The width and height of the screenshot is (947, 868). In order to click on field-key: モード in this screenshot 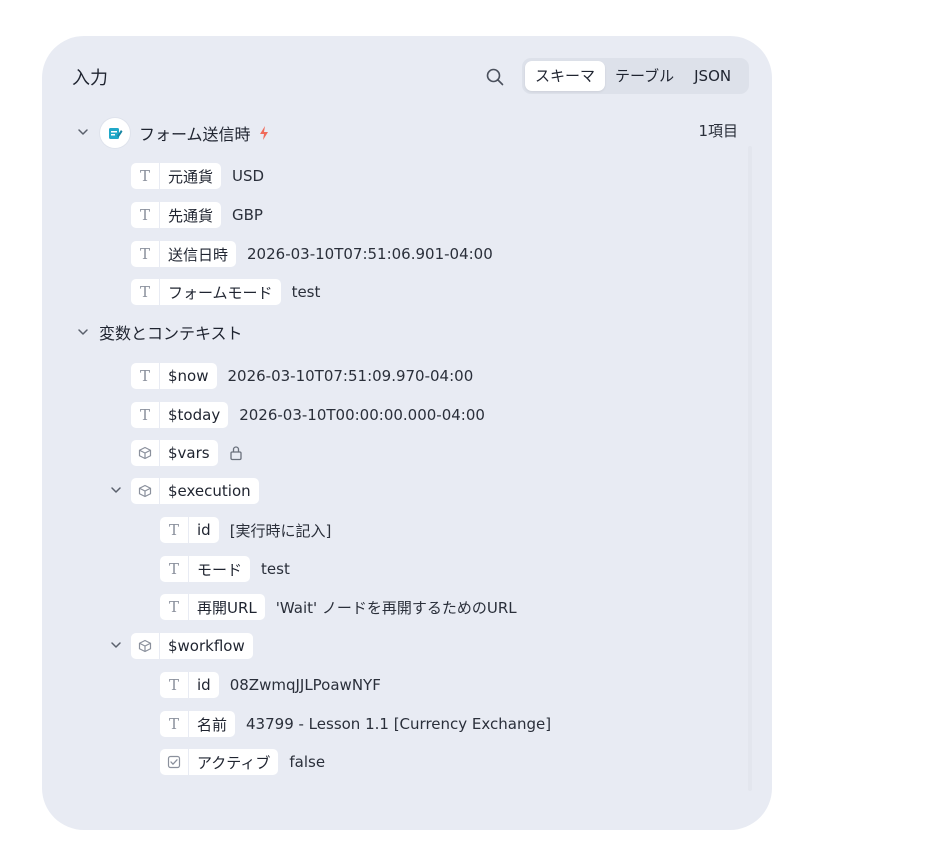, I will do `click(220, 569)`.